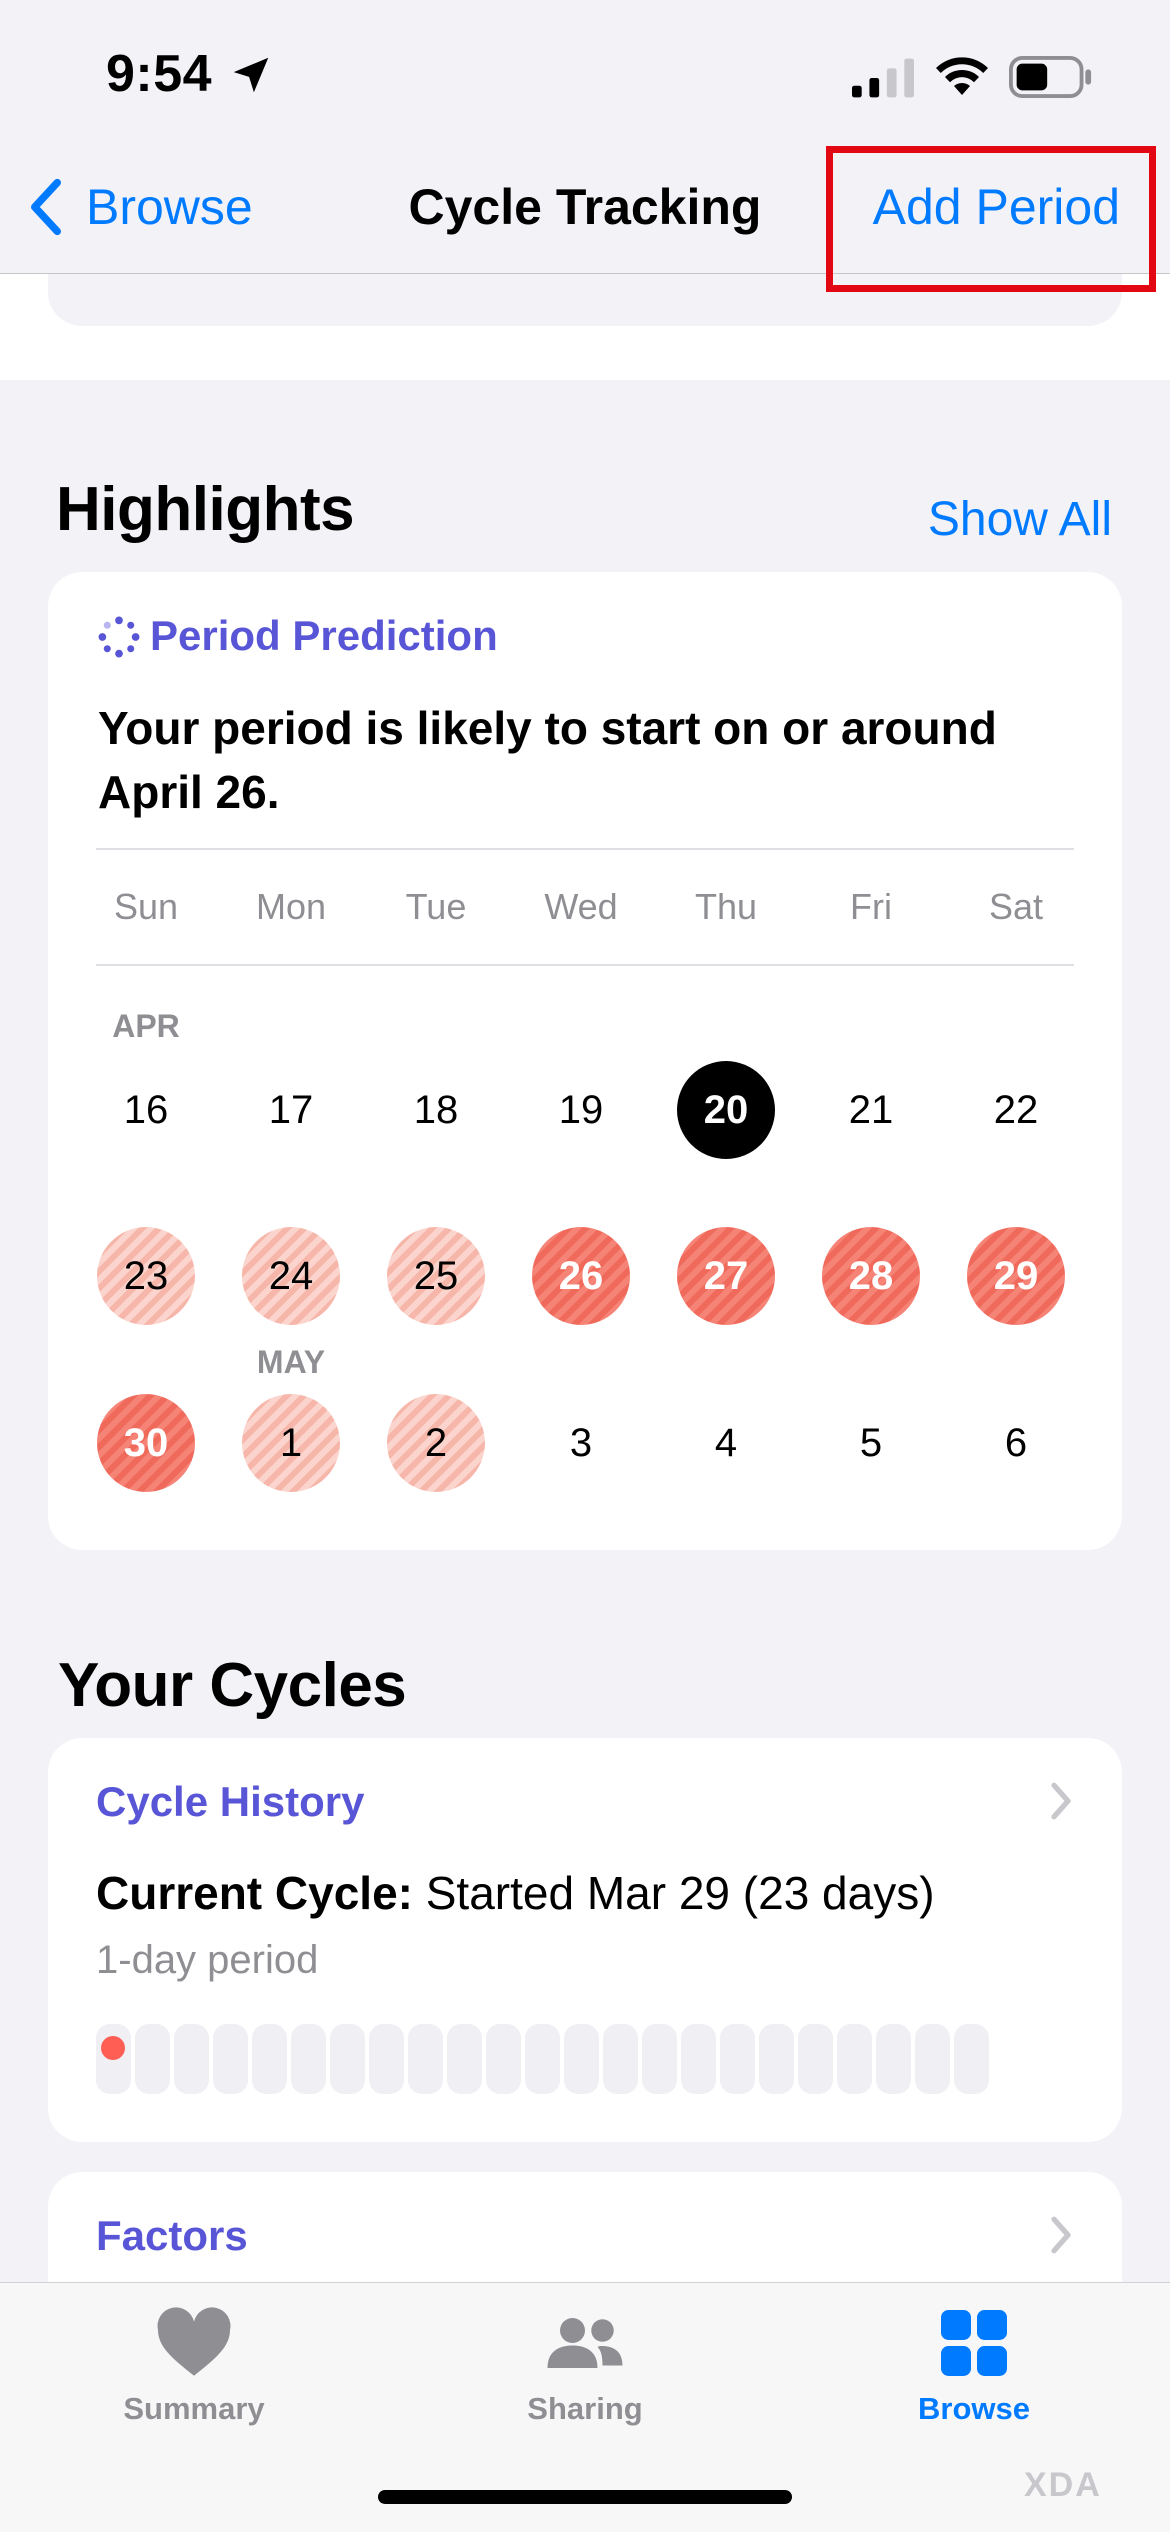 The image size is (1170, 2532). I want to click on partial-card-bottom, so click(585, 300).